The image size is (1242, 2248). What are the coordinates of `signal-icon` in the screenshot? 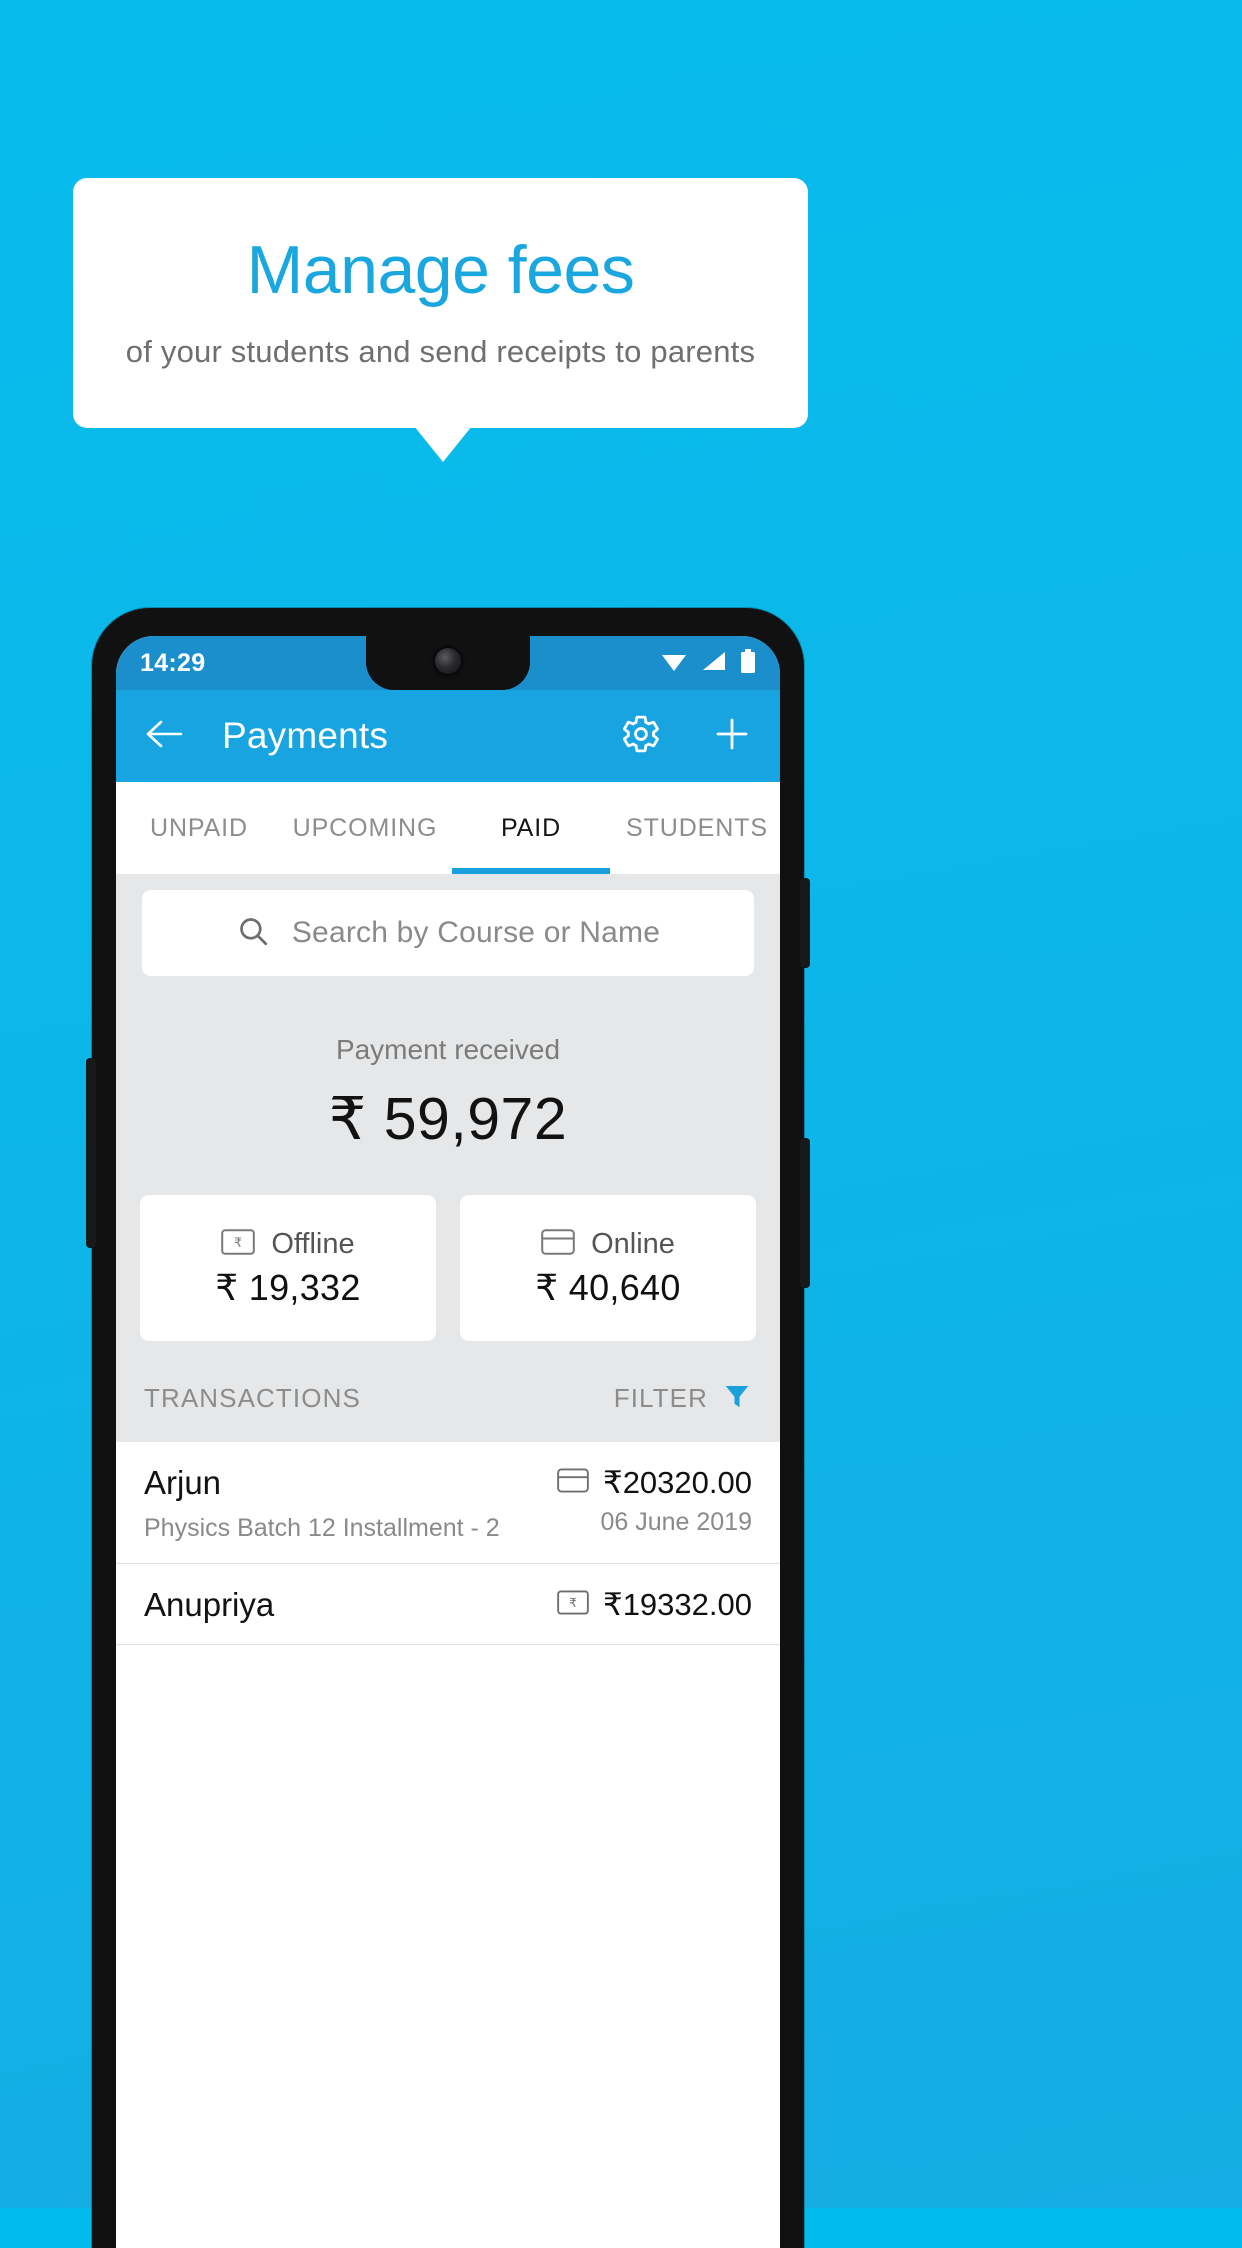 It's located at (714, 663).